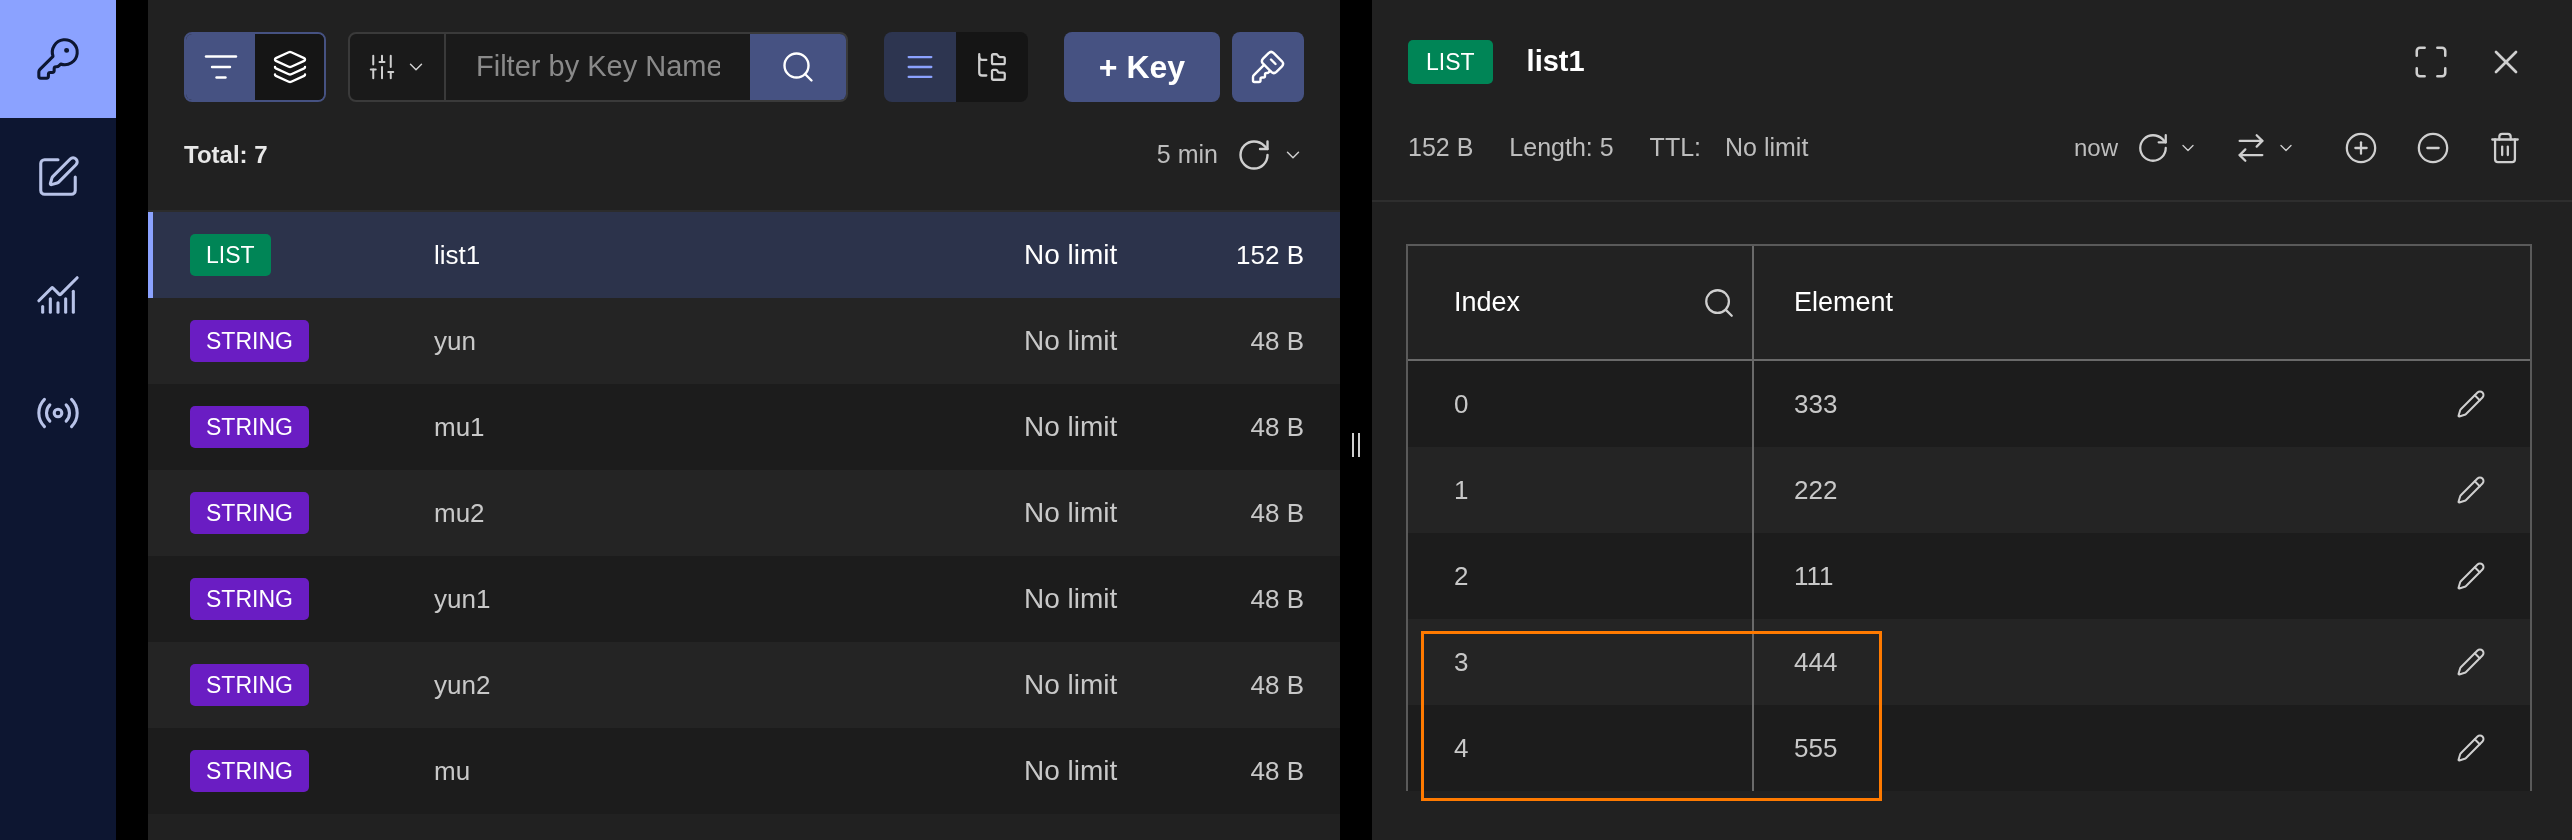  I want to click on fullscreen-button, so click(2431, 62).